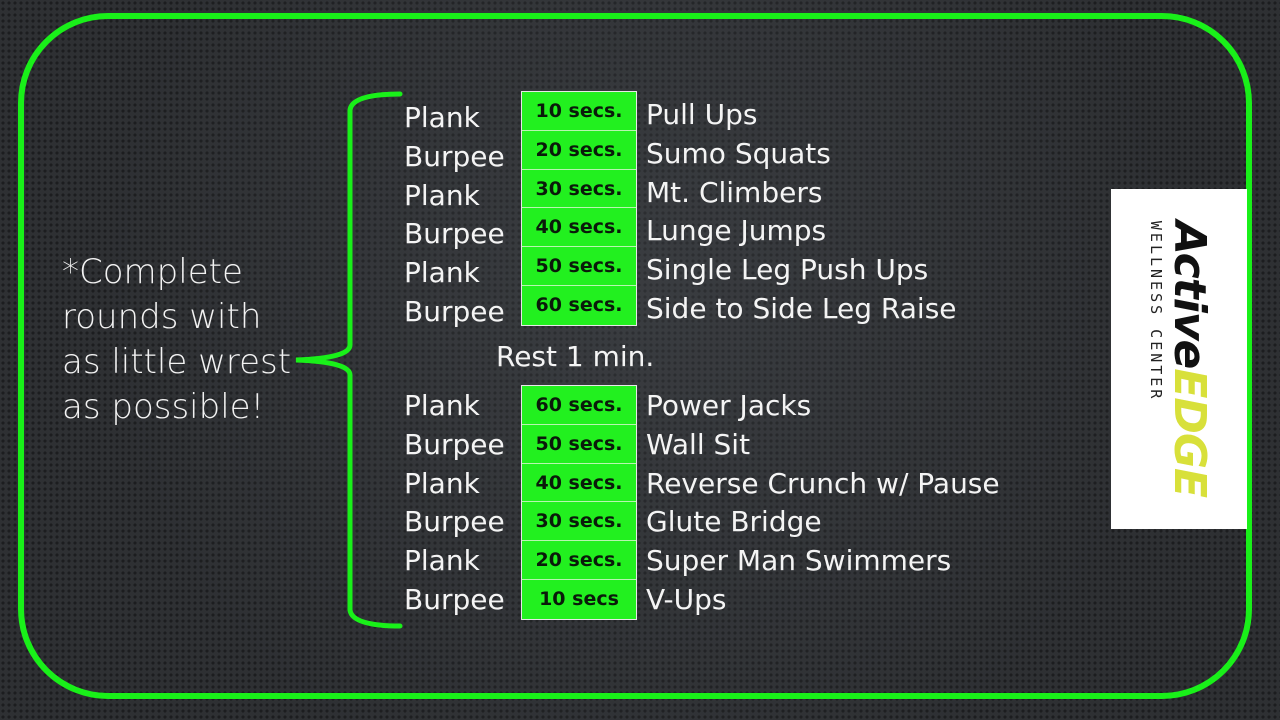  I want to click on round1-exercise: Lunge Jumps, so click(736, 231).